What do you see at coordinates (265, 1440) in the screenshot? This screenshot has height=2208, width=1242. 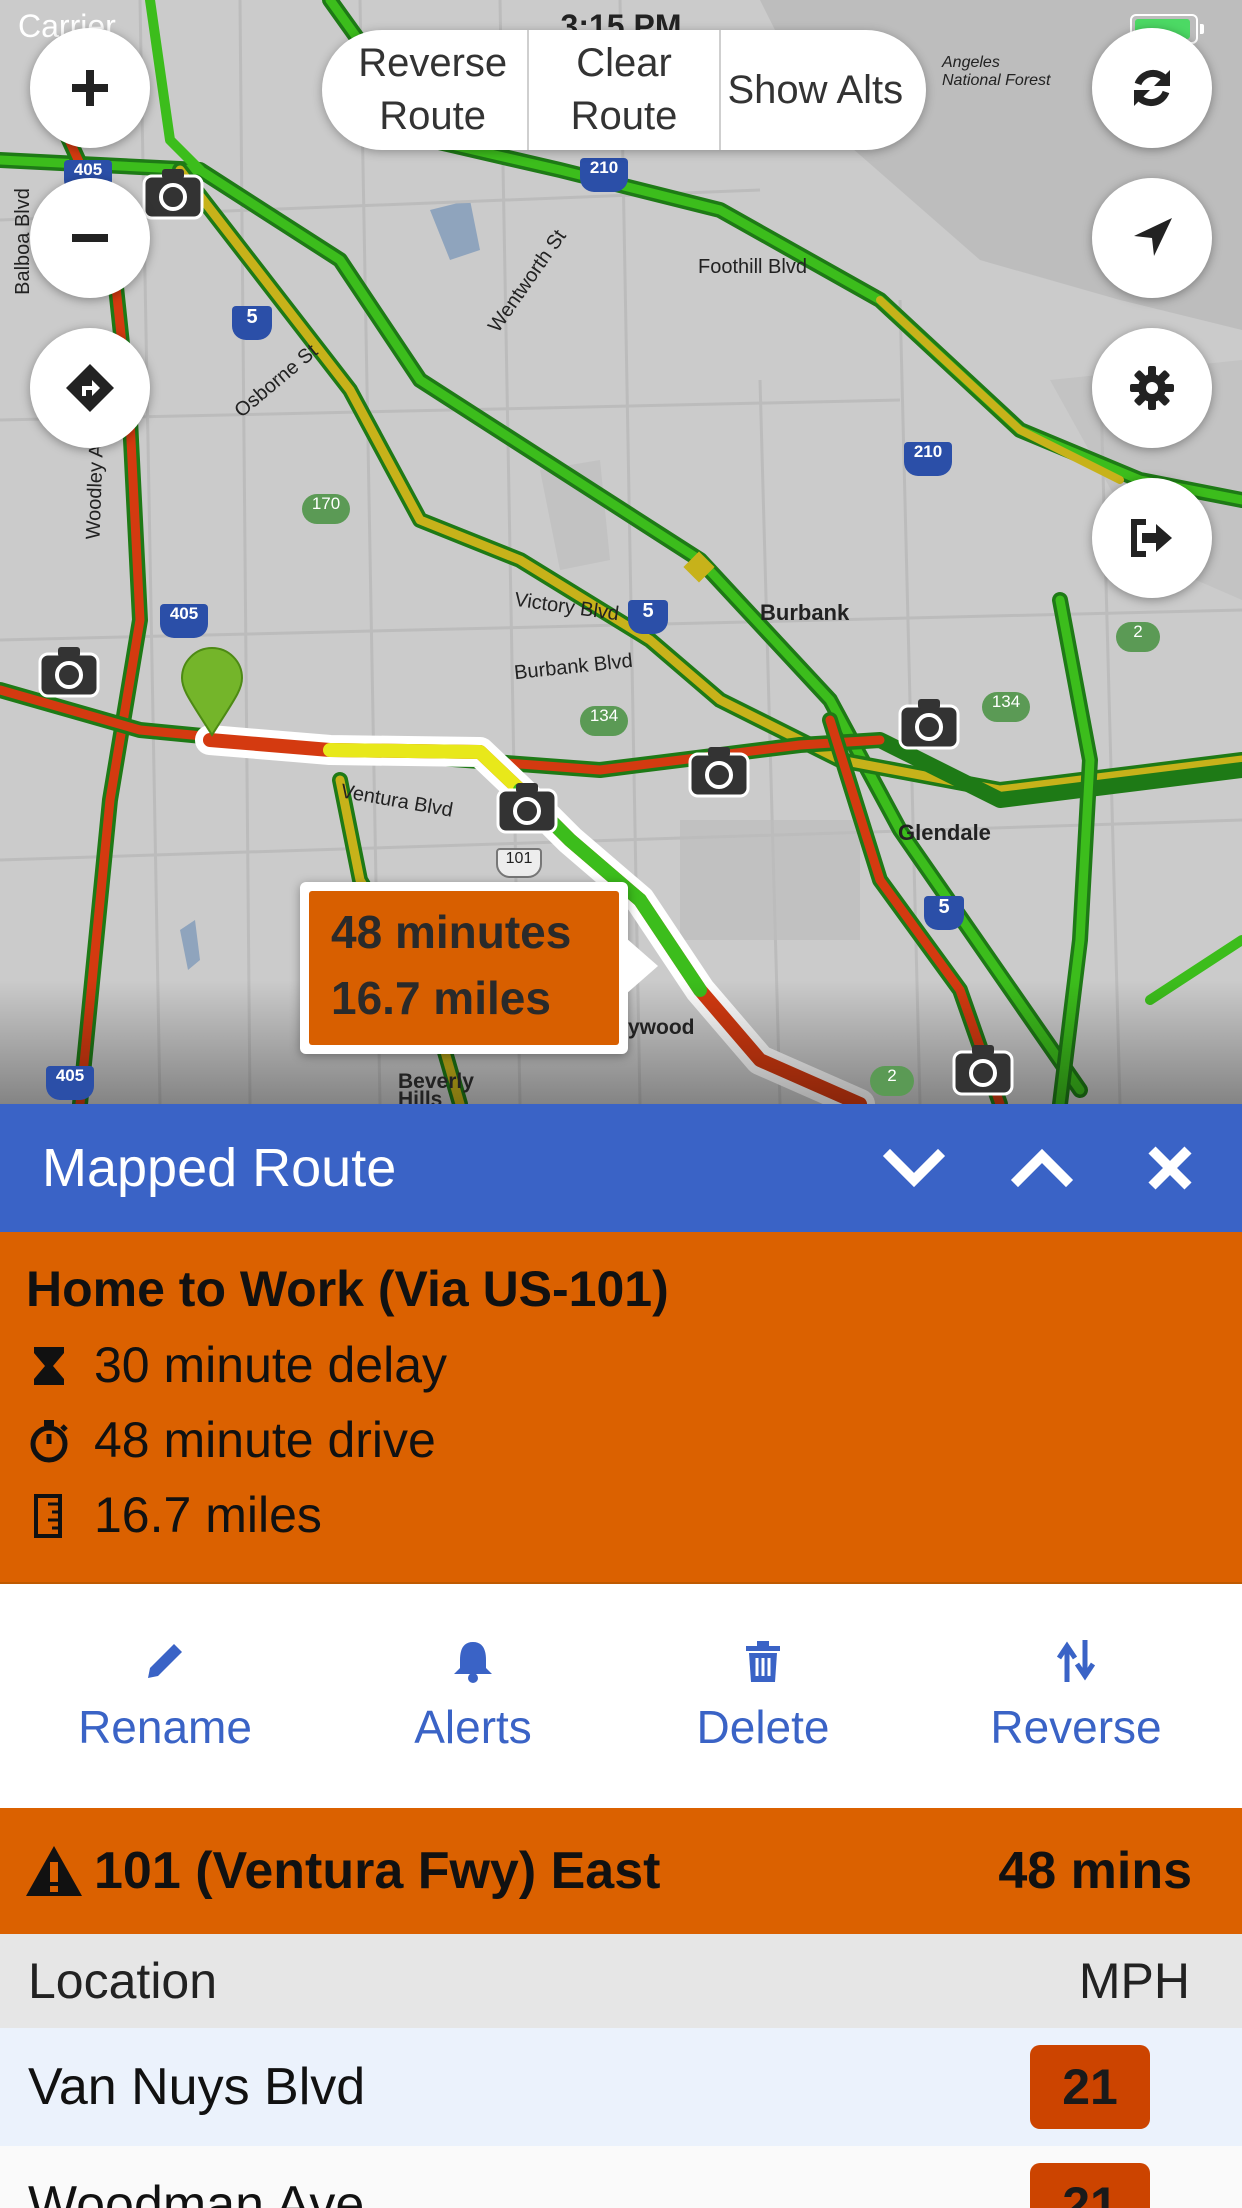 I see `route-drive-time: 48 minute drive` at bounding box center [265, 1440].